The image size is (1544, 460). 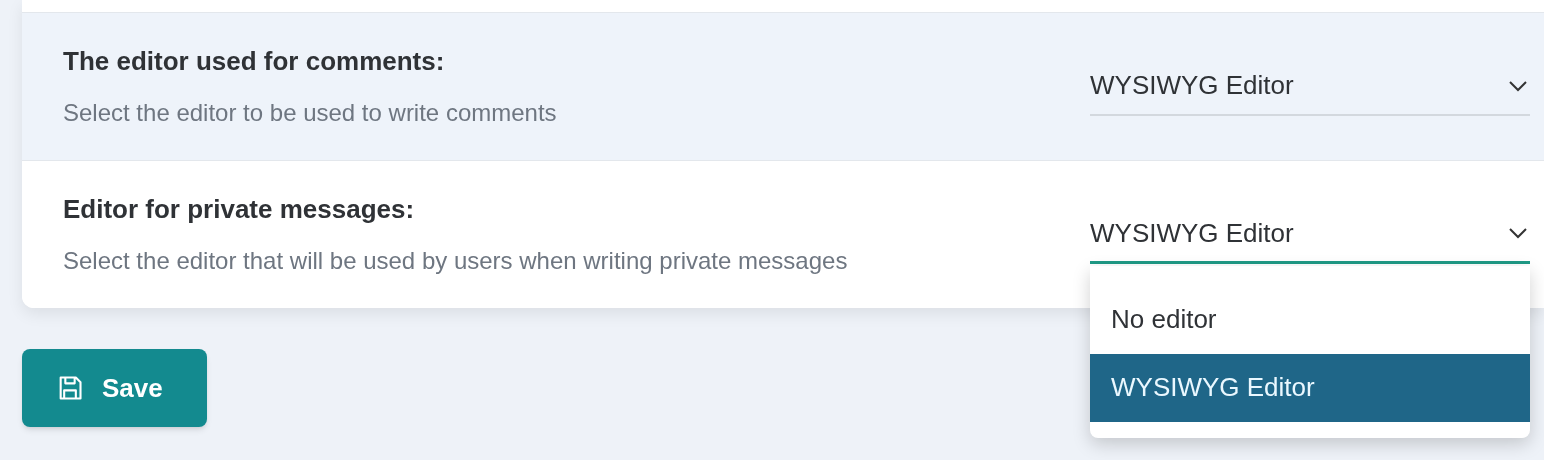 I want to click on save-button: Save, so click(x=114, y=388).